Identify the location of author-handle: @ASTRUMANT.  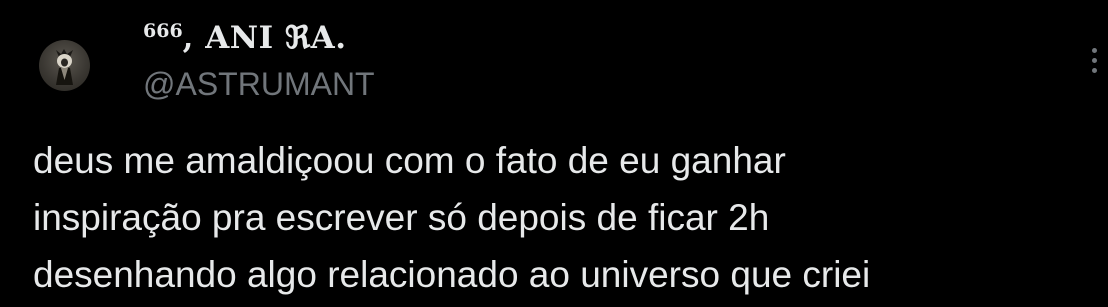
(259, 84).